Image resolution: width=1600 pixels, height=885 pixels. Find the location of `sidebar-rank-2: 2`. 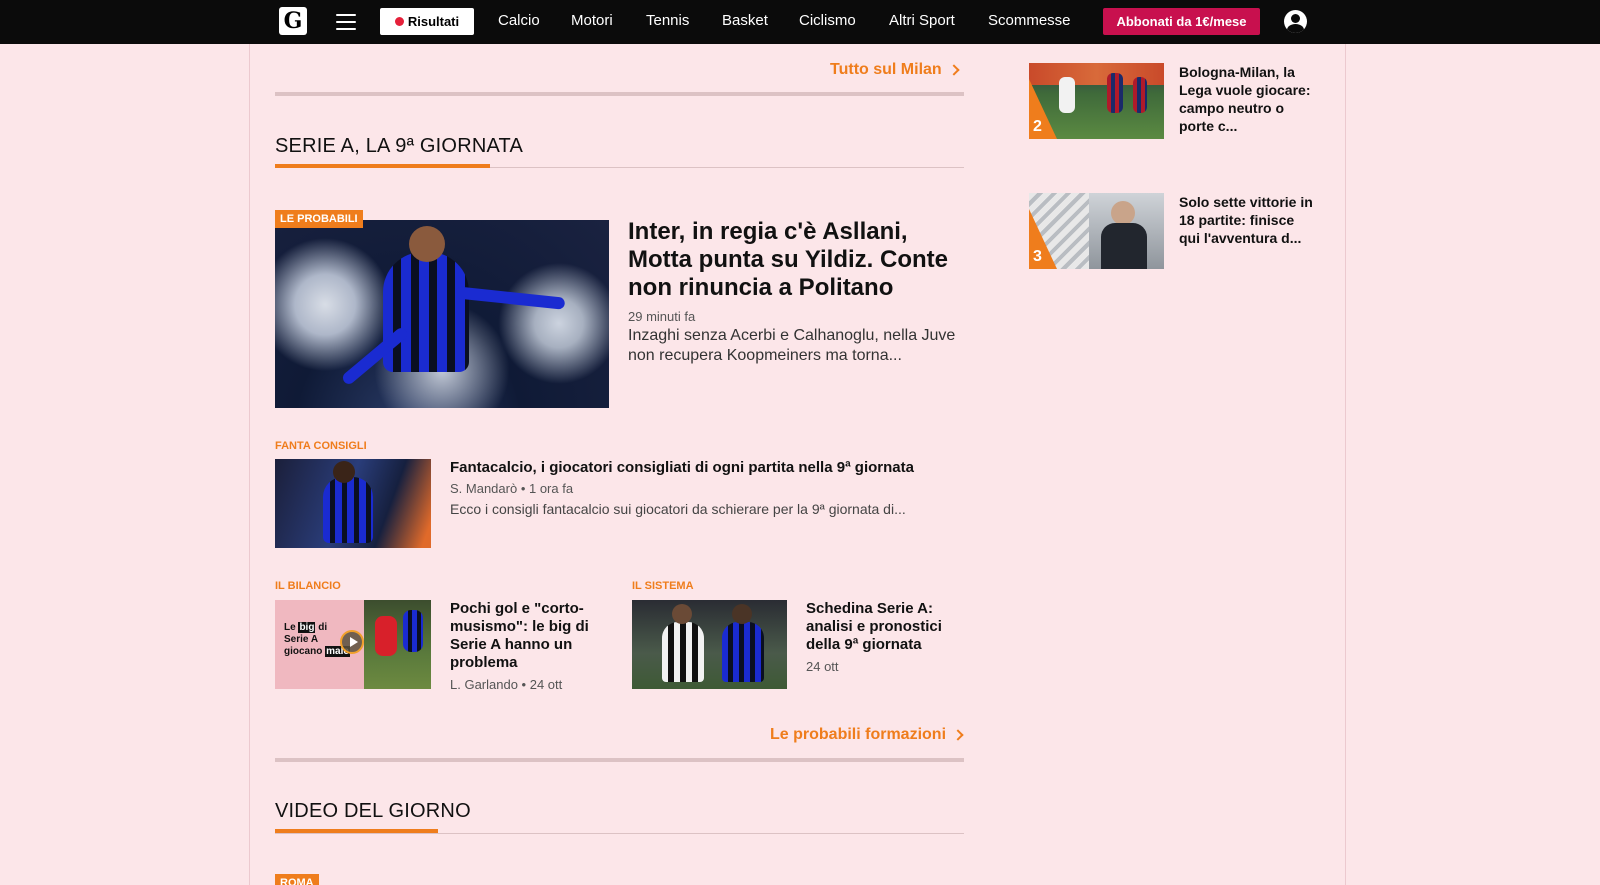

sidebar-rank-2: 2 is located at coordinates (1037, 126).